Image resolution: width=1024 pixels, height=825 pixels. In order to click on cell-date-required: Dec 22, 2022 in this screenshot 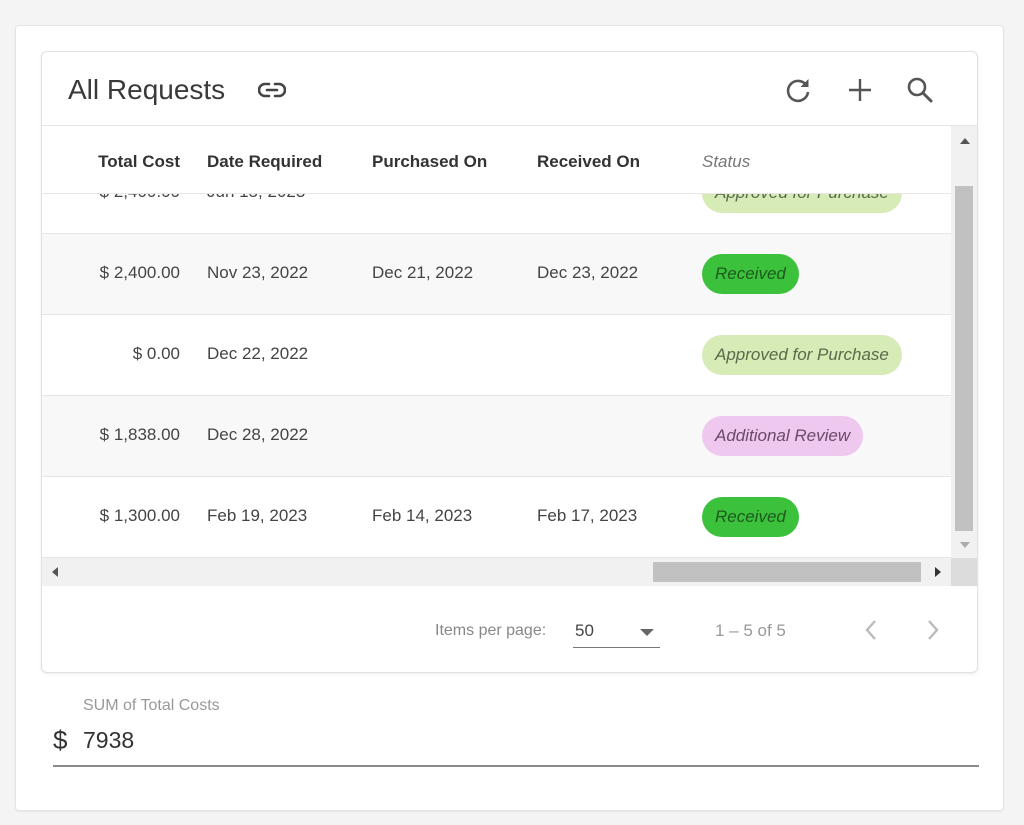, I will do `click(258, 353)`.